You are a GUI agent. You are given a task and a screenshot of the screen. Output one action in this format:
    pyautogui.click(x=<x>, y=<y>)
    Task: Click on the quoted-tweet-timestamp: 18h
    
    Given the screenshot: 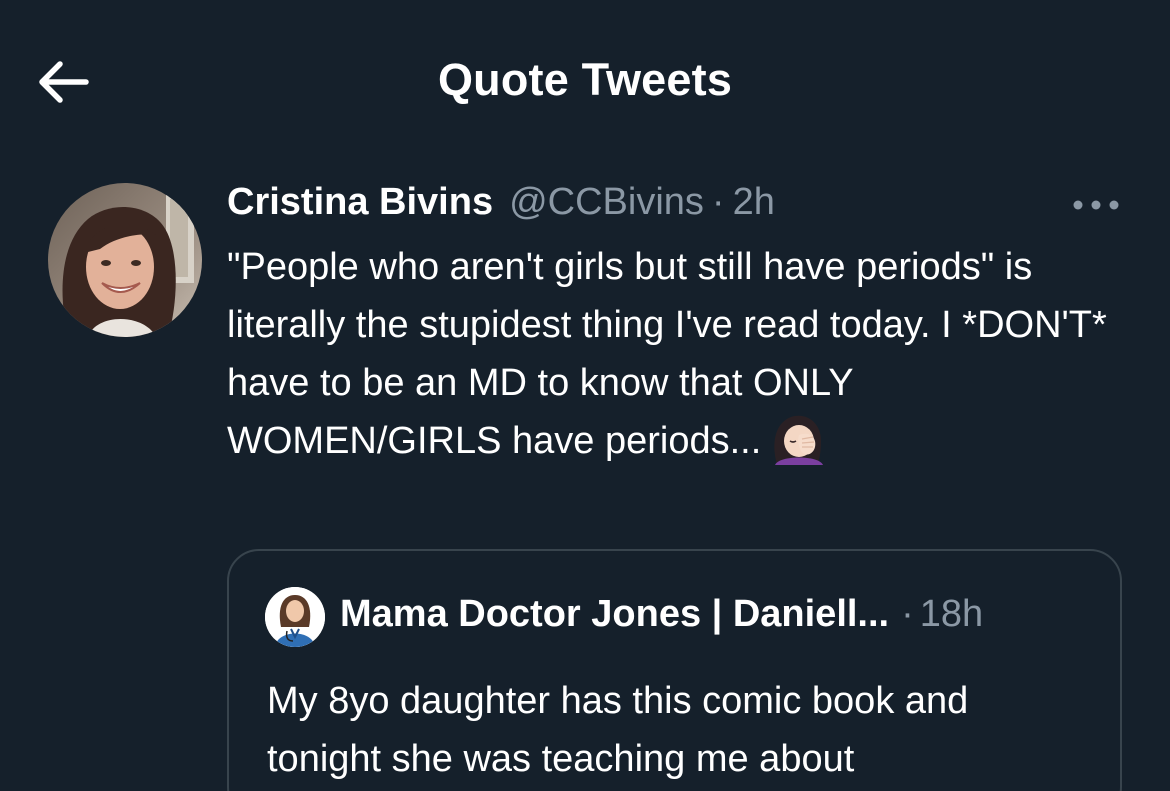 What is the action you would take?
    pyautogui.click(x=951, y=614)
    